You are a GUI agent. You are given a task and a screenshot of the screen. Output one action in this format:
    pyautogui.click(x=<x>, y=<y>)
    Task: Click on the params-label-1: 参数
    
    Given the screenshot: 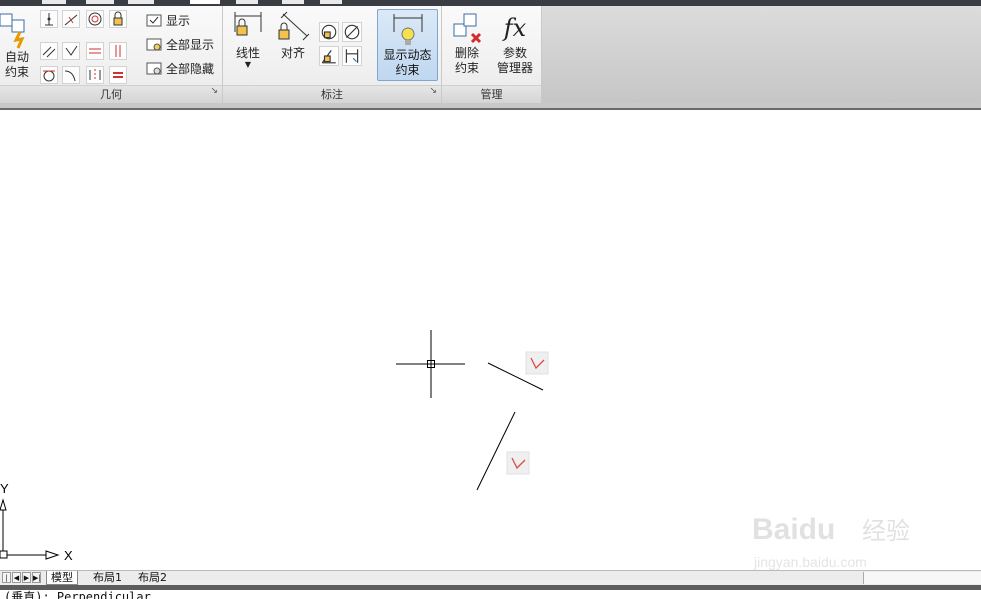 What is the action you would take?
    pyautogui.click(x=514, y=53)
    